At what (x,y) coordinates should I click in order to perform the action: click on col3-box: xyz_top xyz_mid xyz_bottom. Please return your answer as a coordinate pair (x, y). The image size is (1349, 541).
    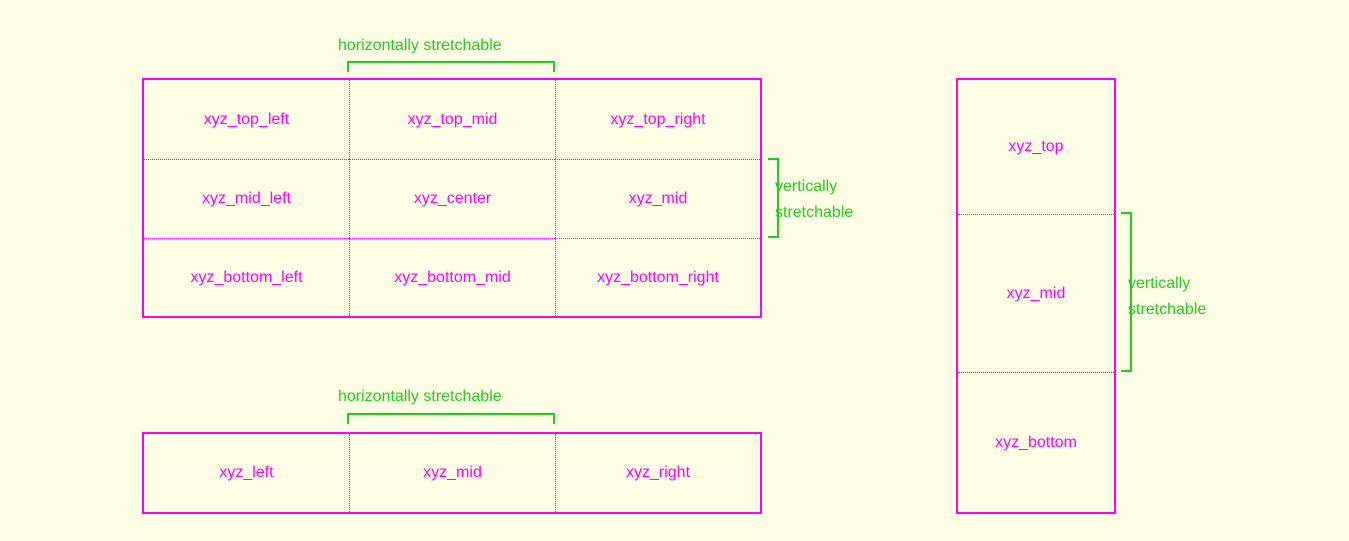
    Looking at the image, I should click on (1036, 296).